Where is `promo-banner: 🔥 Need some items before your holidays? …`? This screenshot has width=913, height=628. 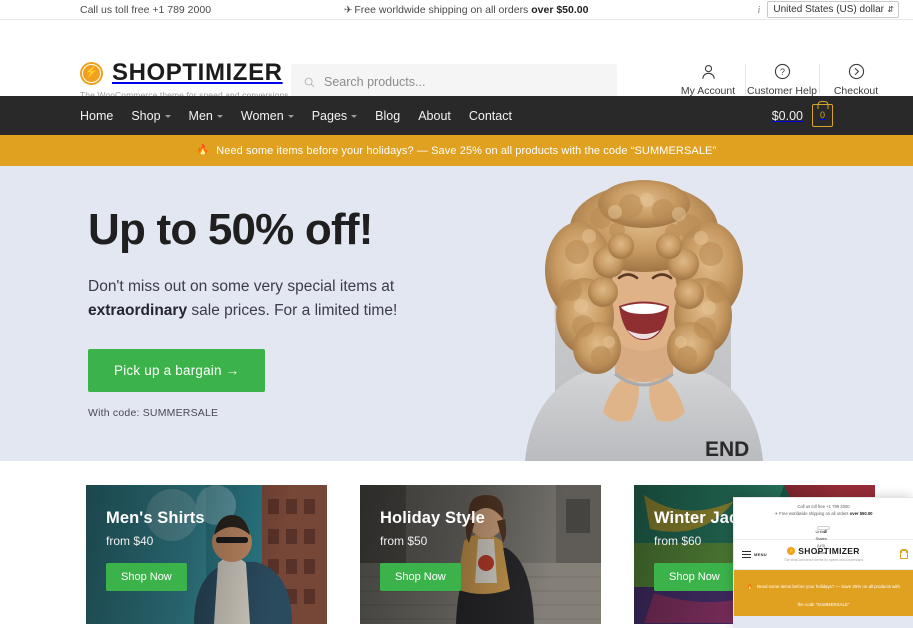
promo-banner: 🔥 Need some items before your holidays? … is located at coordinates (456, 150).